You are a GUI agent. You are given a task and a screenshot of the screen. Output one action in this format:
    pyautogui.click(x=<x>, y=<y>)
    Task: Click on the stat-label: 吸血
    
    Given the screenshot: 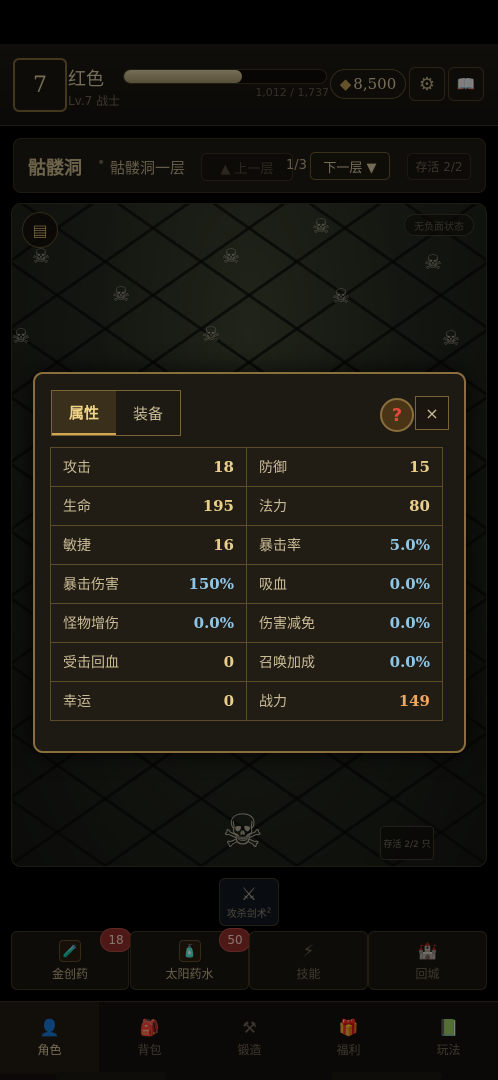 What is the action you would take?
    pyautogui.click(x=273, y=585)
    